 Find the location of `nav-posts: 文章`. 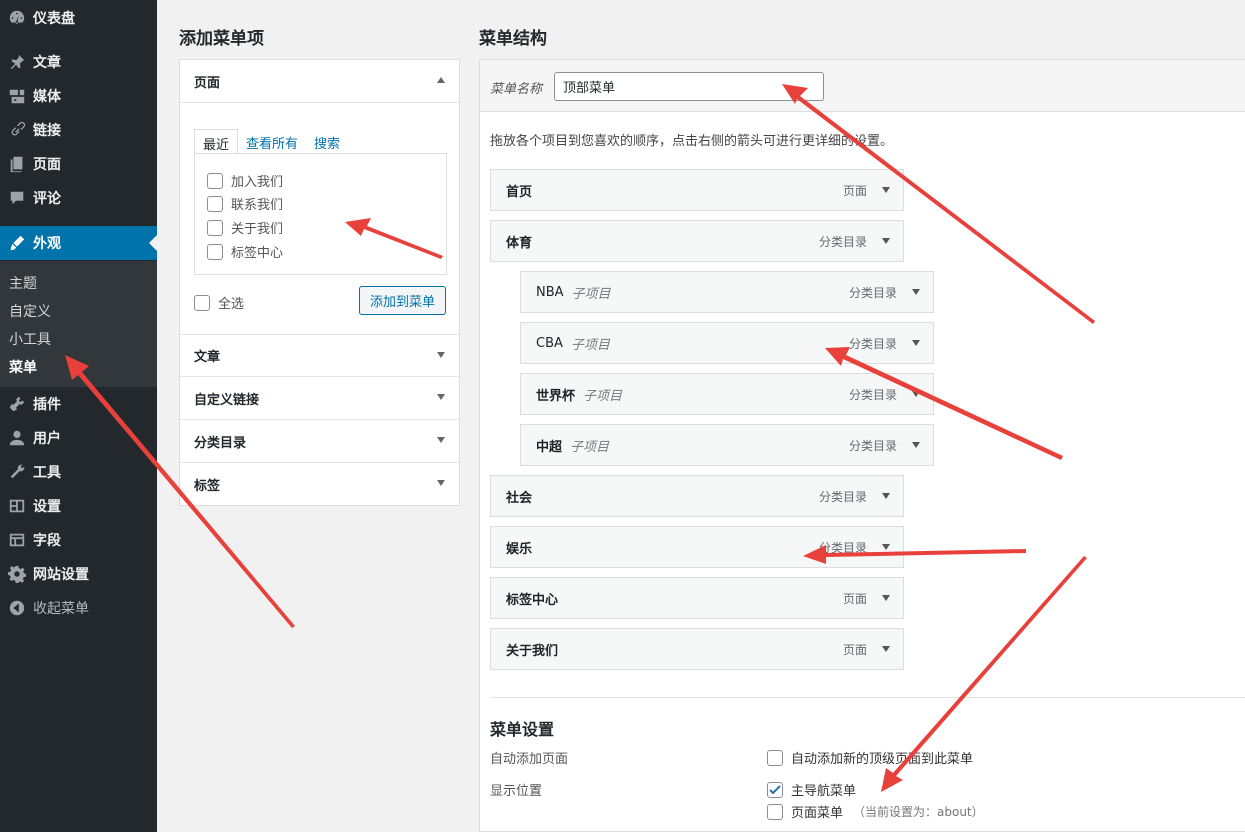

nav-posts: 文章 is located at coordinates (78, 62).